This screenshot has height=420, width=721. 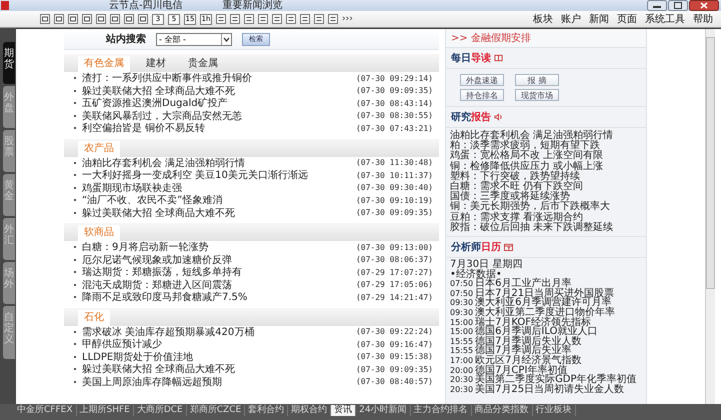 I want to click on news-time: (07-29 17:07:27), so click(x=394, y=272).